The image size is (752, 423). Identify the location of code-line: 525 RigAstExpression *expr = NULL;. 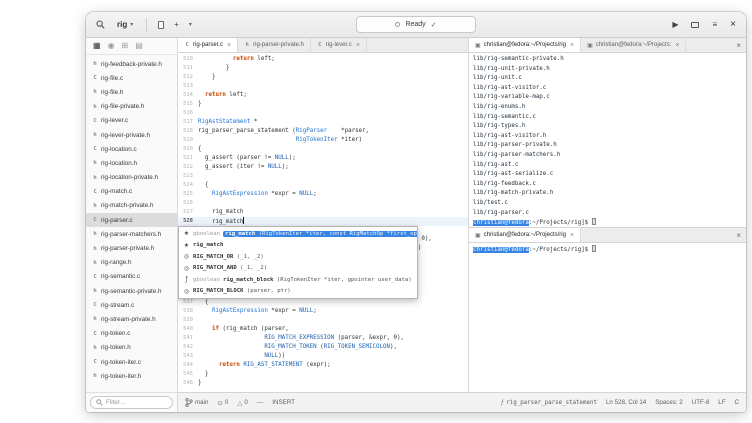
(323, 194).